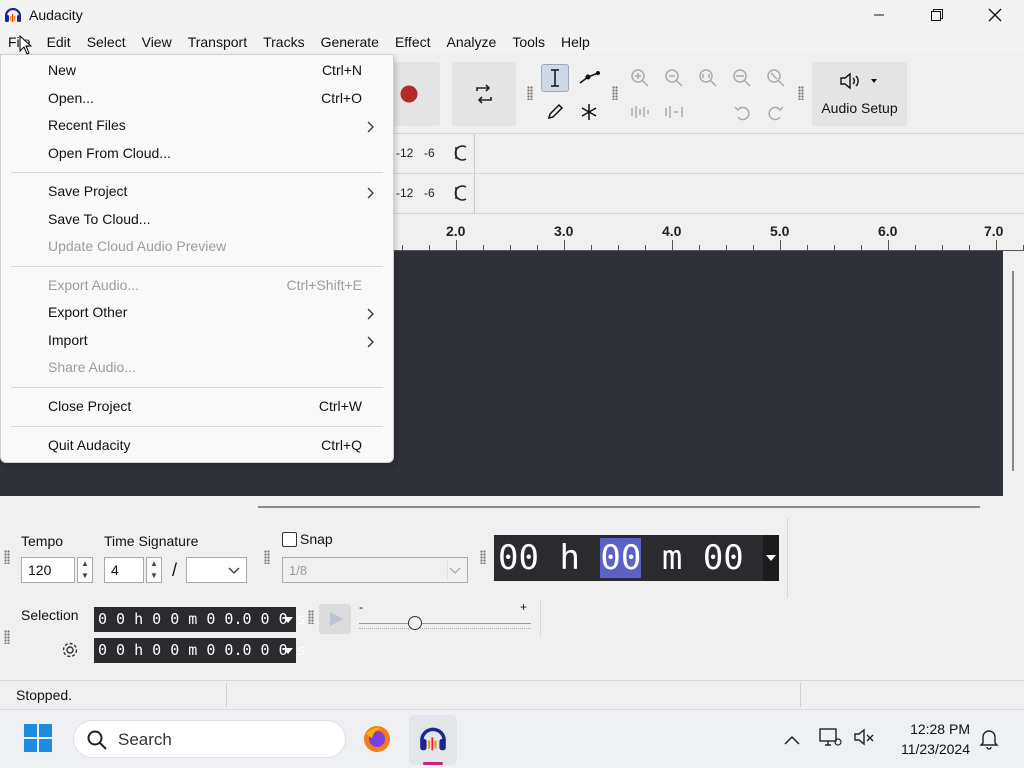  I want to click on selection-settings-button, so click(70, 650).